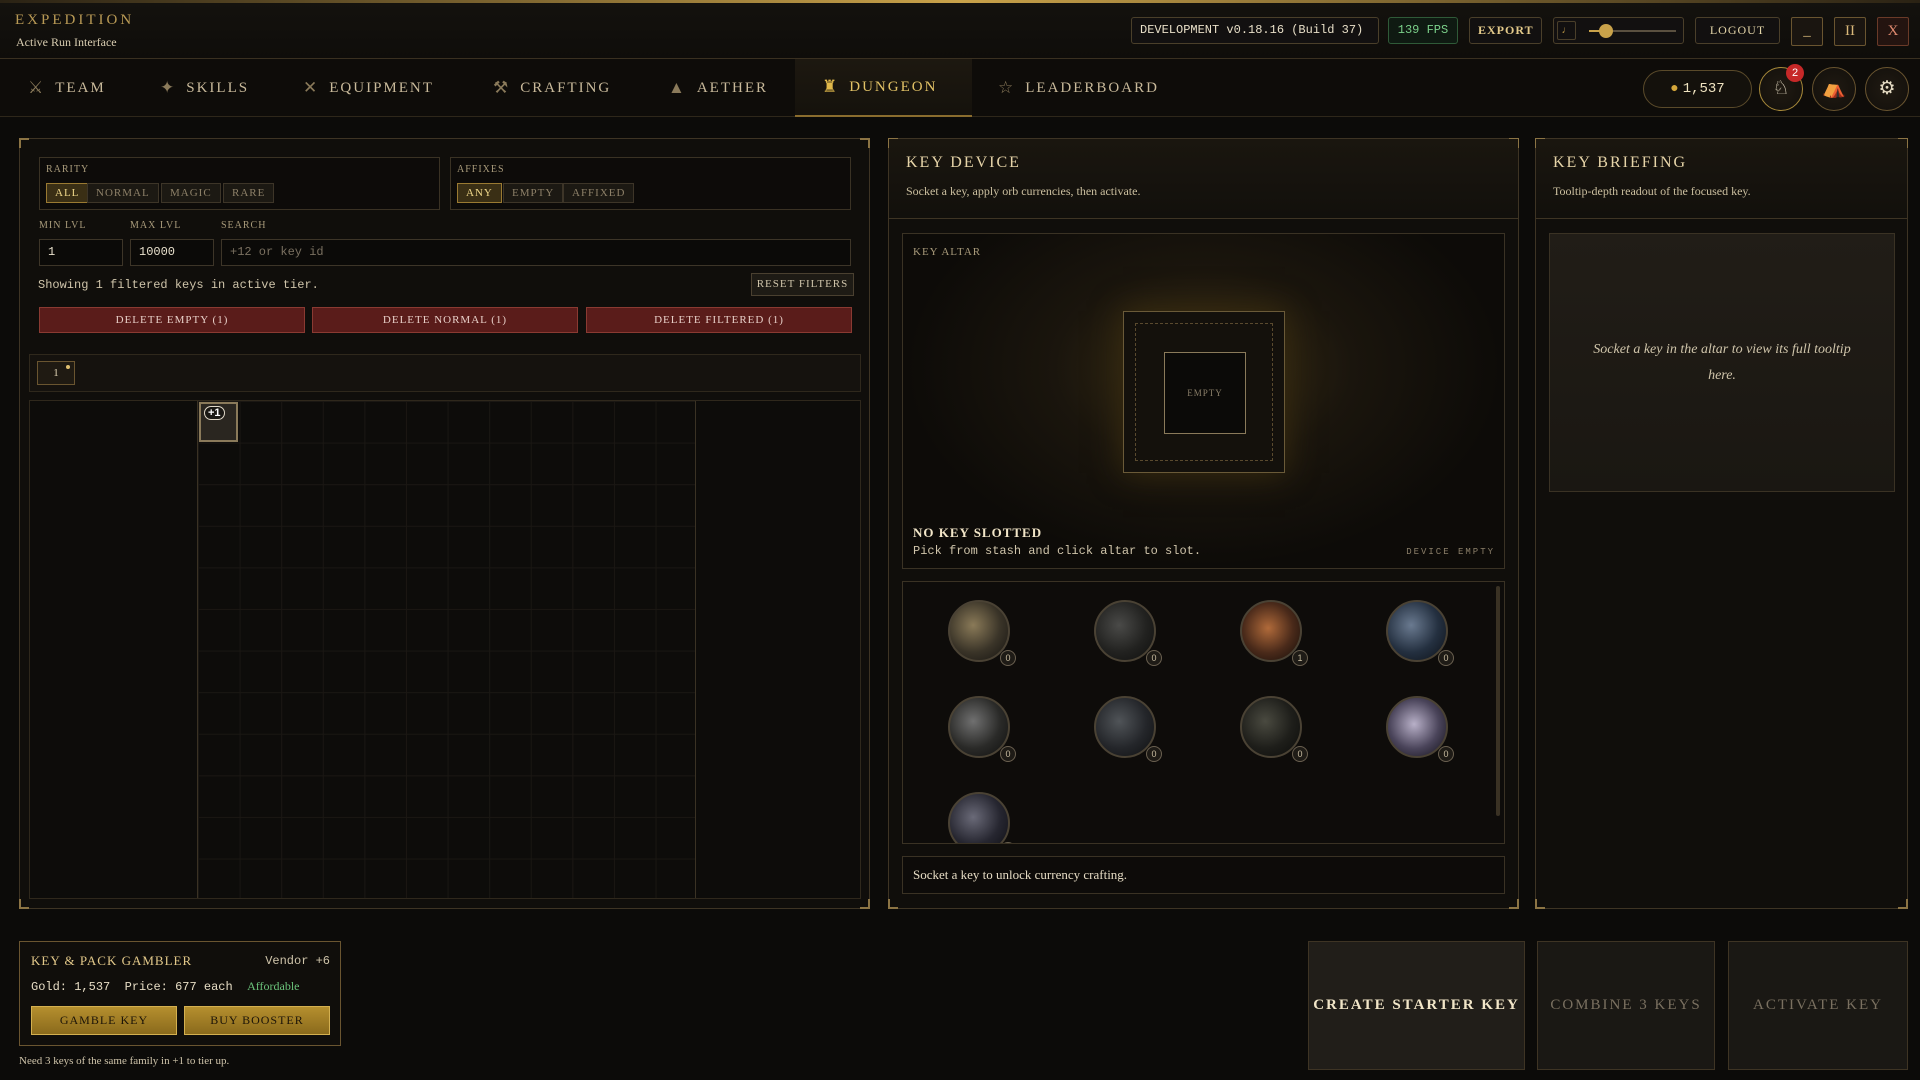 This screenshot has height=1080, width=1920. Describe the element at coordinates (172, 320) in the screenshot. I see `delete-empty-button: DELETE EMPTY (1)` at that location.